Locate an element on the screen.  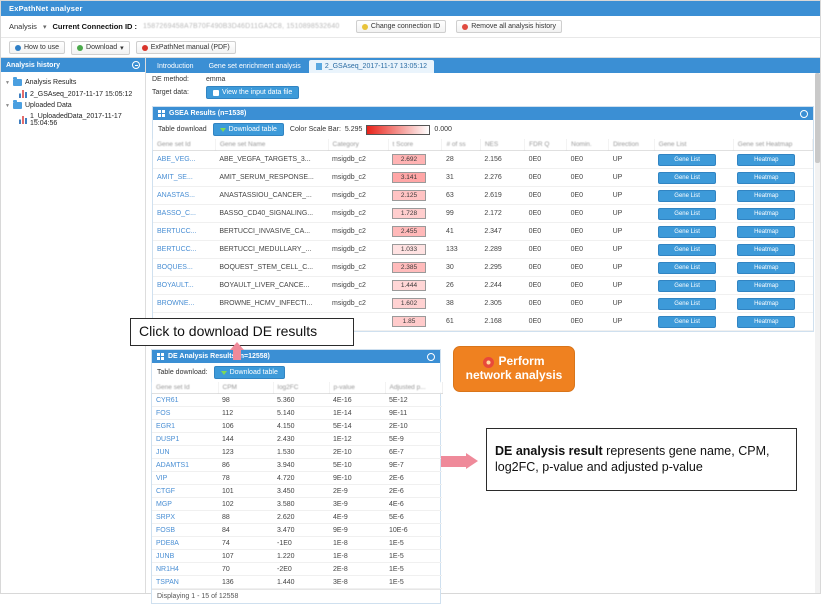
gear-icon is located at coordinates (804, 113).